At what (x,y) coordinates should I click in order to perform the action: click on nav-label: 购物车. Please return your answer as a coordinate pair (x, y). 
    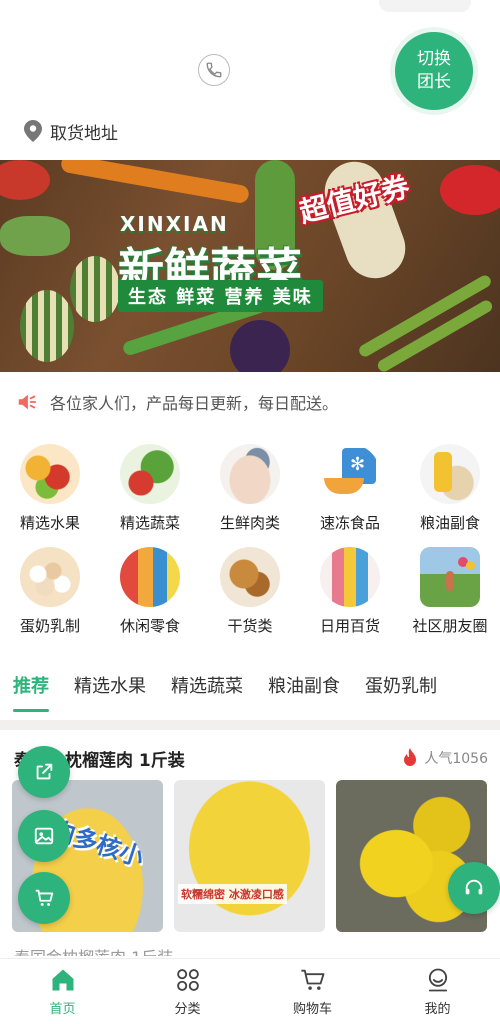
    Looking at the image, I should click on (312, 1009).